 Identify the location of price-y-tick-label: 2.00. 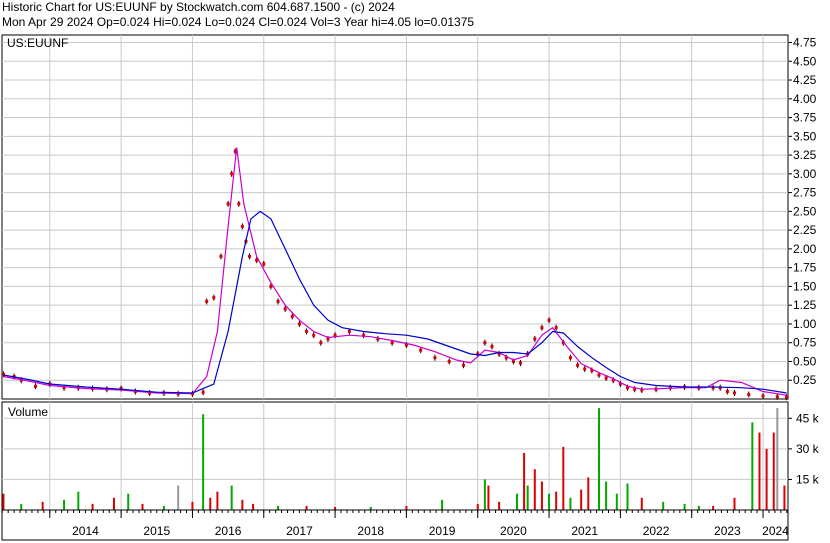
(805, 249).